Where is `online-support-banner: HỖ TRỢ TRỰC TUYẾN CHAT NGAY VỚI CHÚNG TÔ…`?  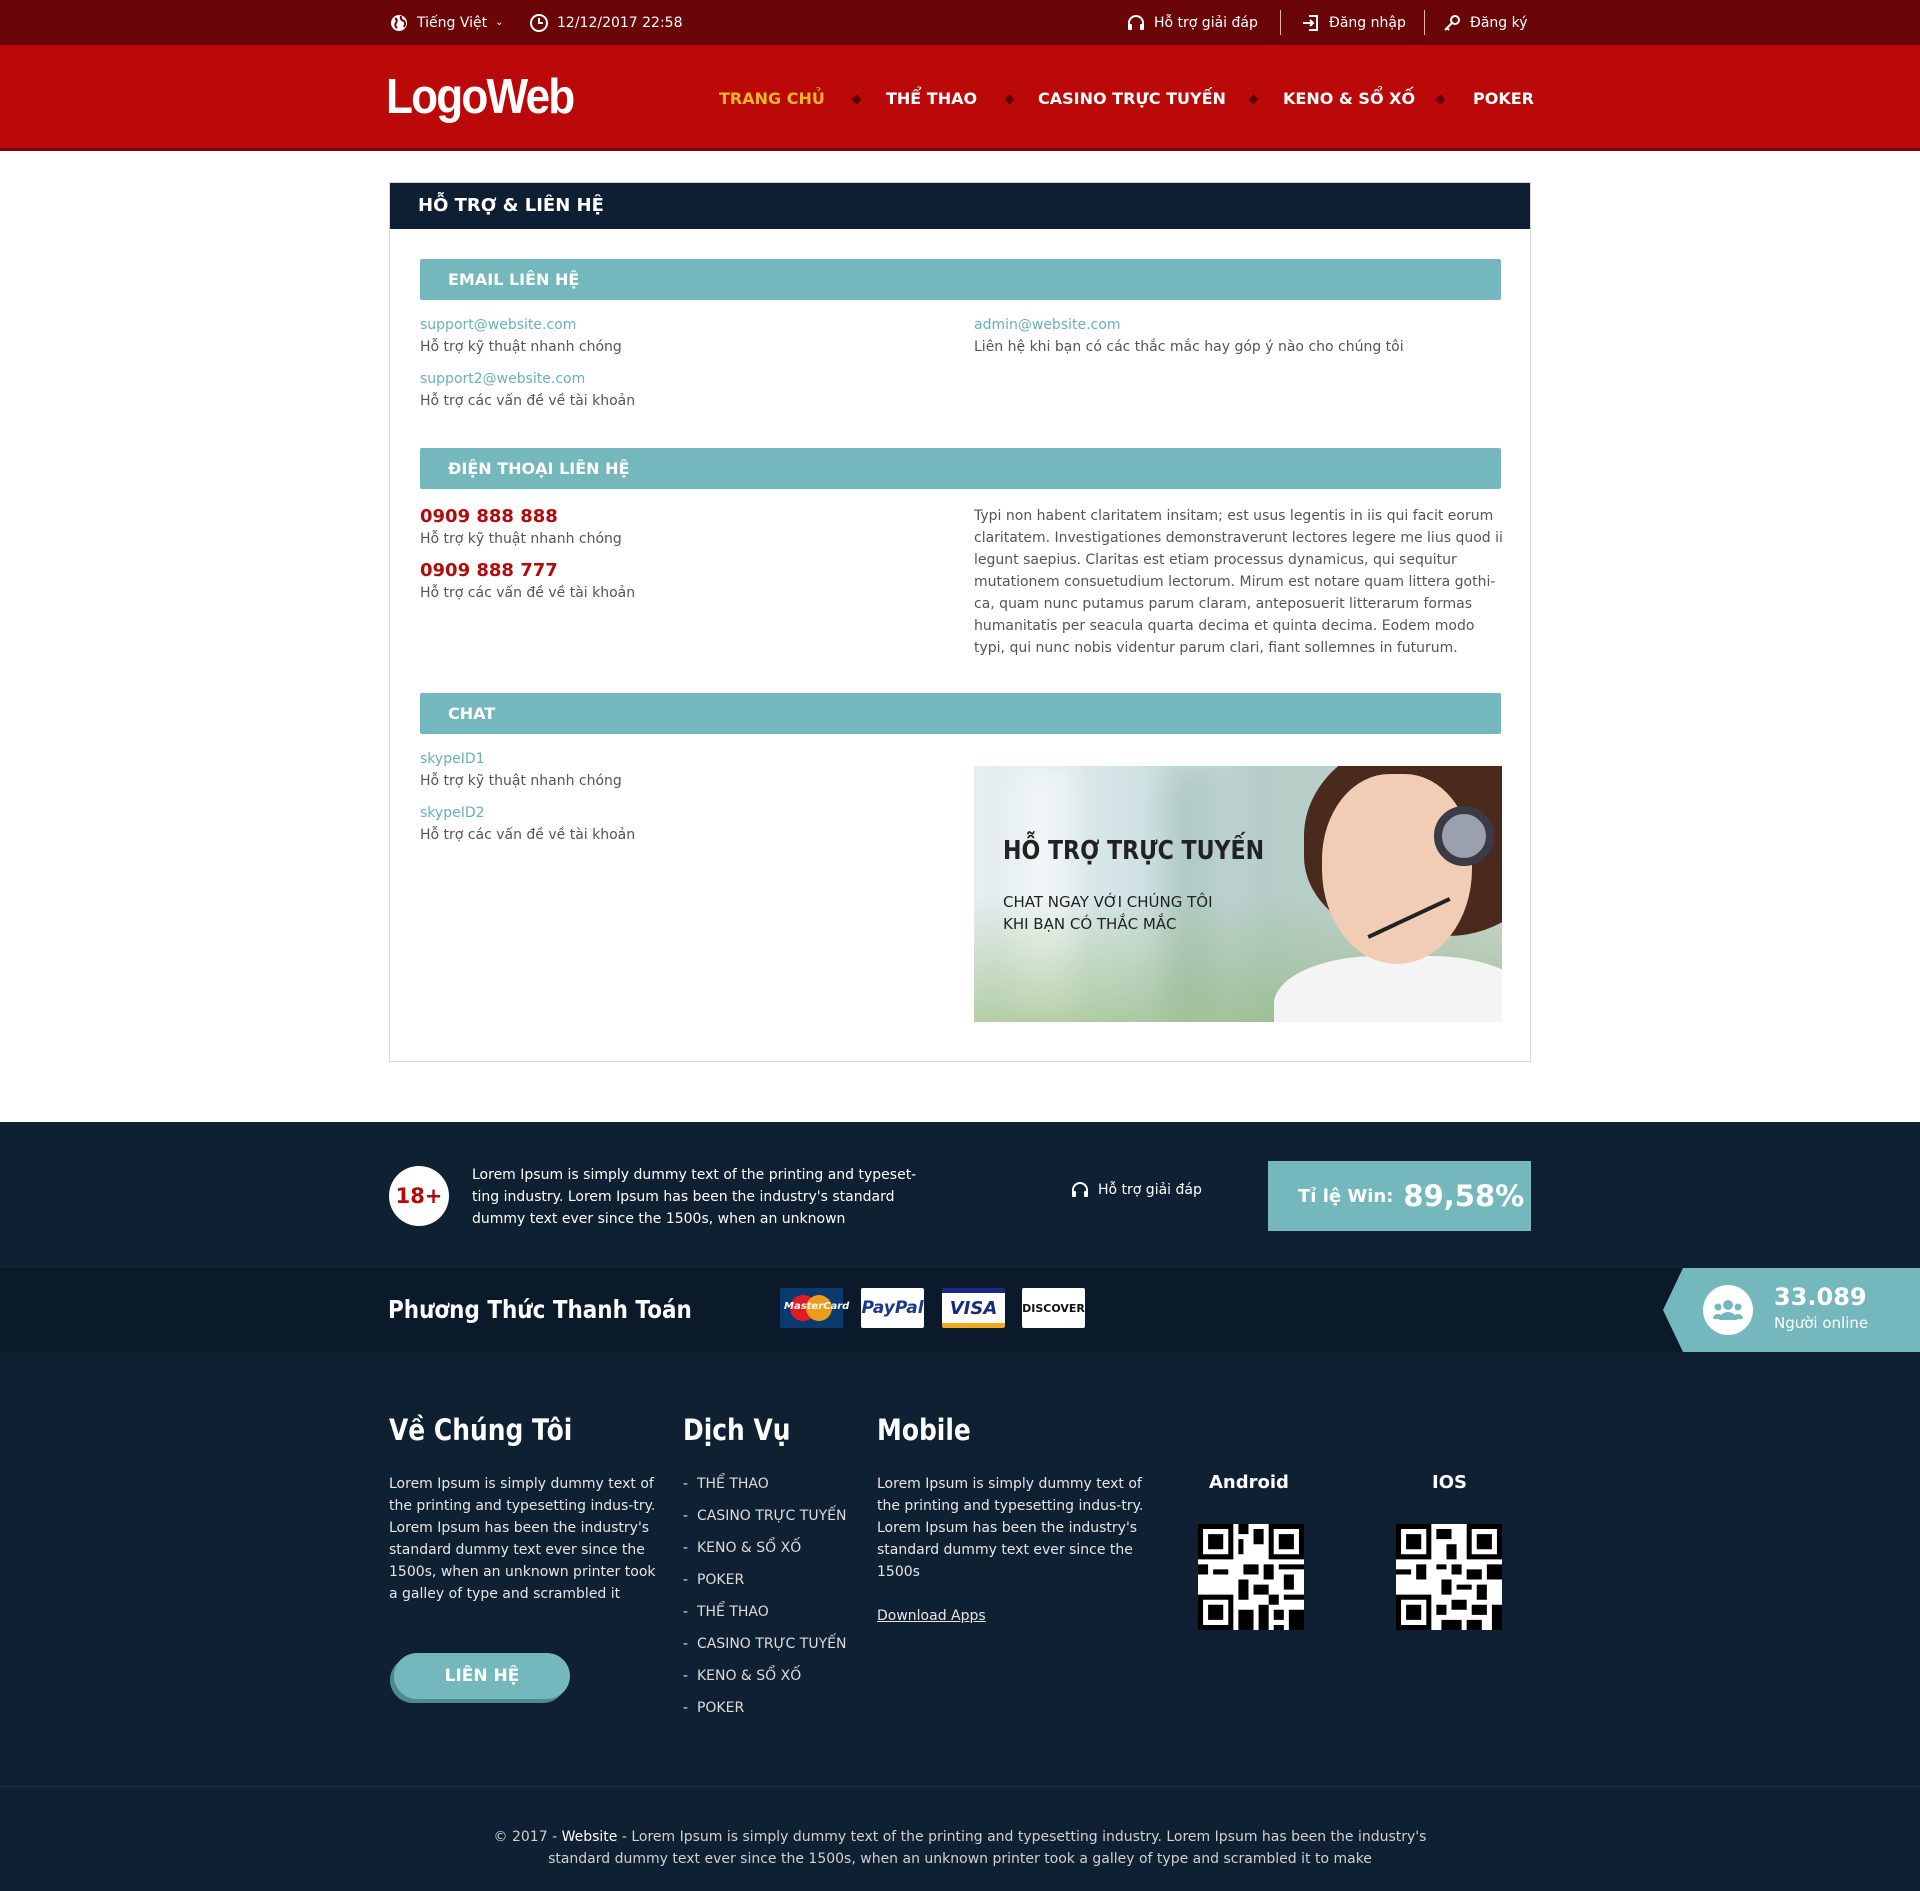
online-support-banner: HỖ TRỢ TRỰC TUYẾN CHAT NGAY VỚI CHÚNG TÔ… is located at coordinates (1238, 894).